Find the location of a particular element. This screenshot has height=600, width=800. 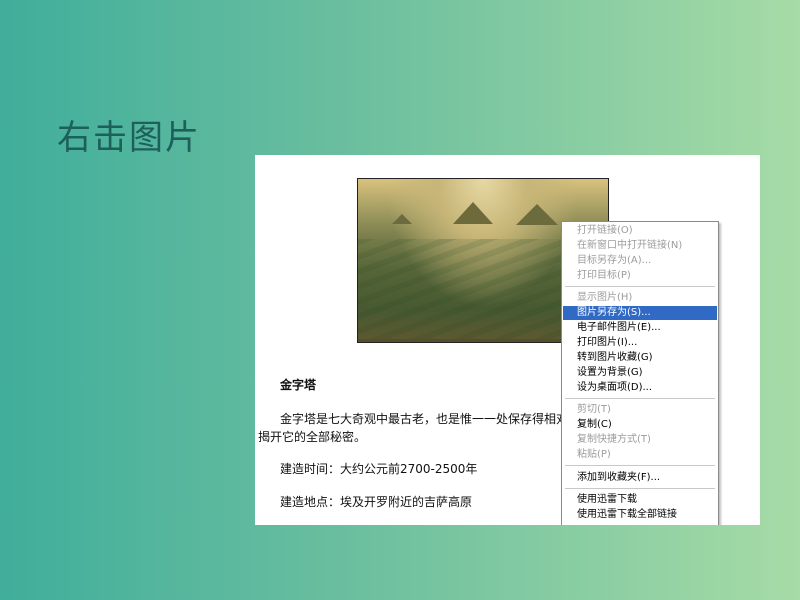

article-paragraph-line1: 金字塔是七大奇观中最古老，也是惟一一处保存得相对 is located at coordinates (424, 419).